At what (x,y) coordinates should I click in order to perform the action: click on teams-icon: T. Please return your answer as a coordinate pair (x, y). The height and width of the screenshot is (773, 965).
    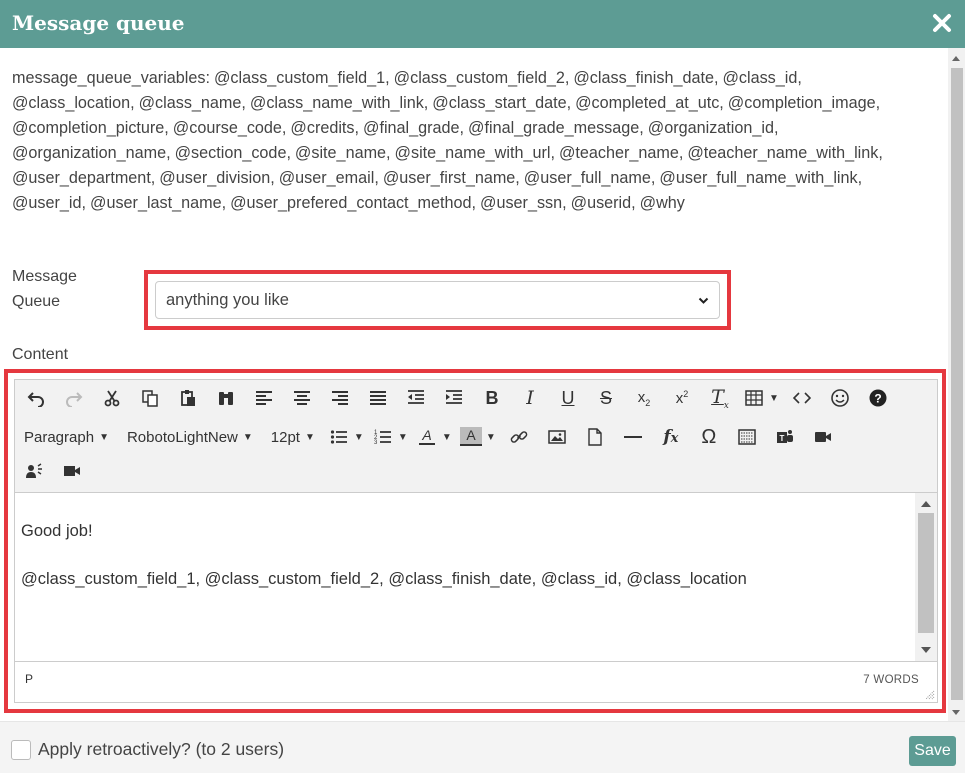
    Looking at the image, I should click on (785, 437).